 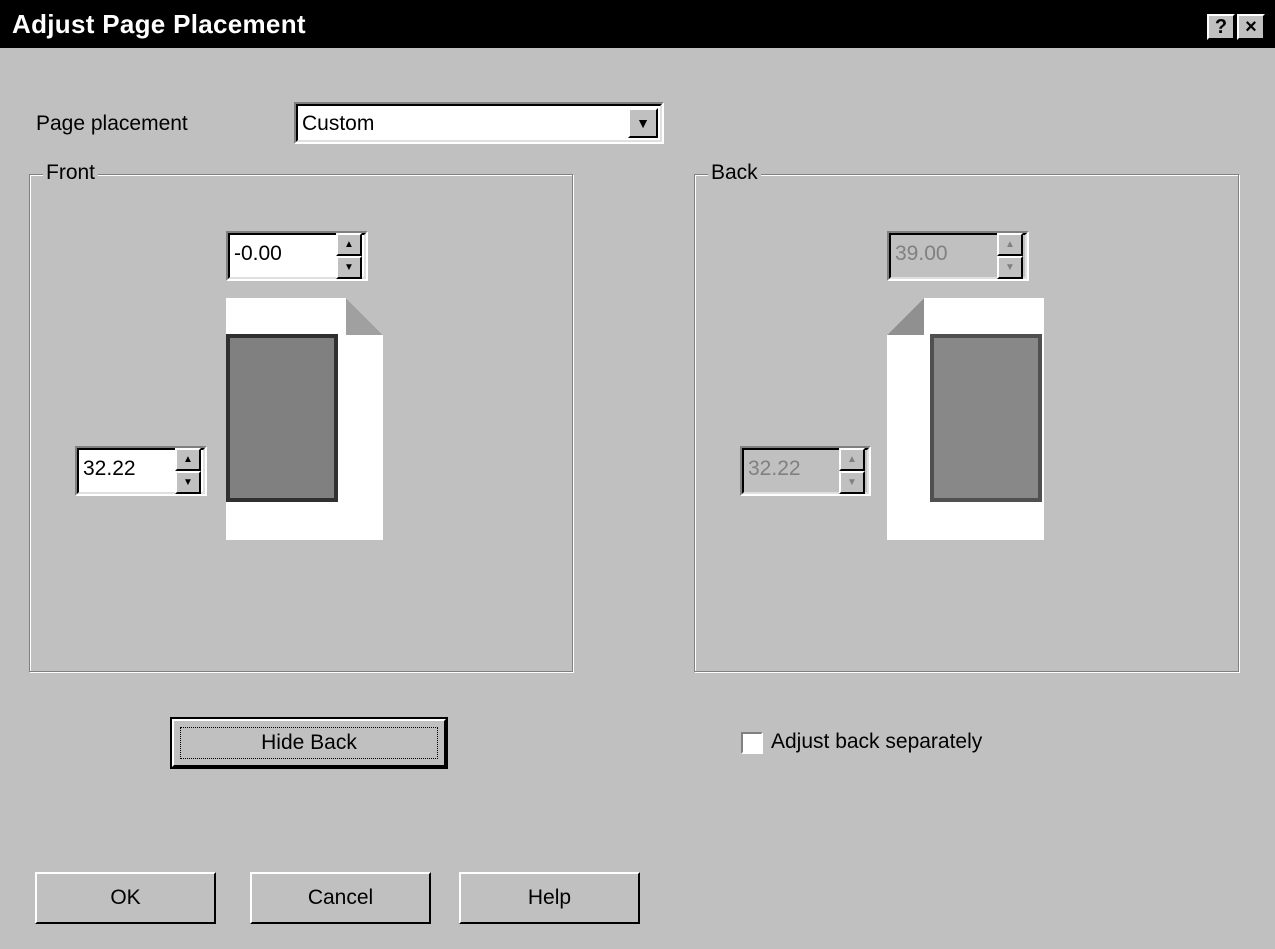 What do you see at coordinates (986, 418) in the screenshot?
I see `back-content-area` at bounding box center [986, 418].